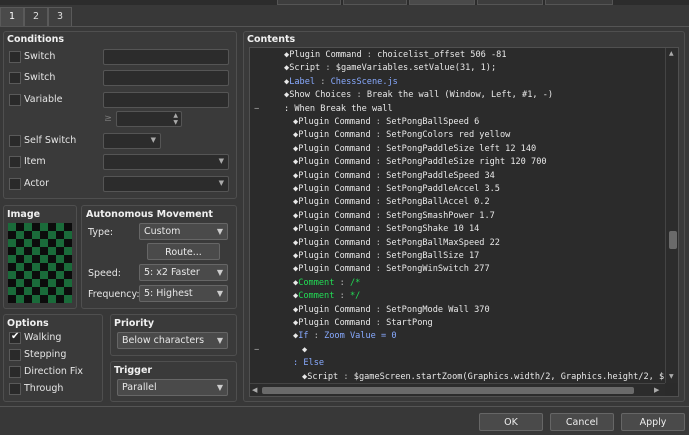 The width and height of the screenshot is (689, 435). I want to click on direction-fix-checkbox, so click(15, 372).